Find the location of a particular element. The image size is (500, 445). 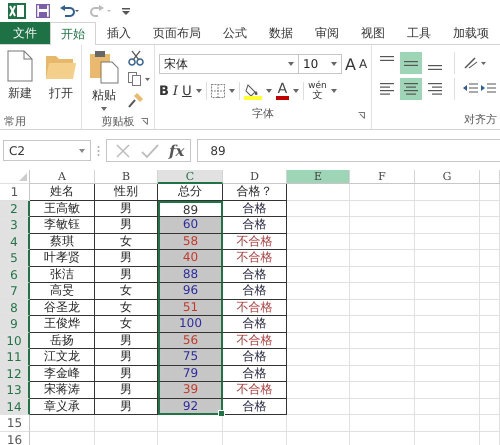

ribbon-tab: 插入 is located at coordinates (119, 33).